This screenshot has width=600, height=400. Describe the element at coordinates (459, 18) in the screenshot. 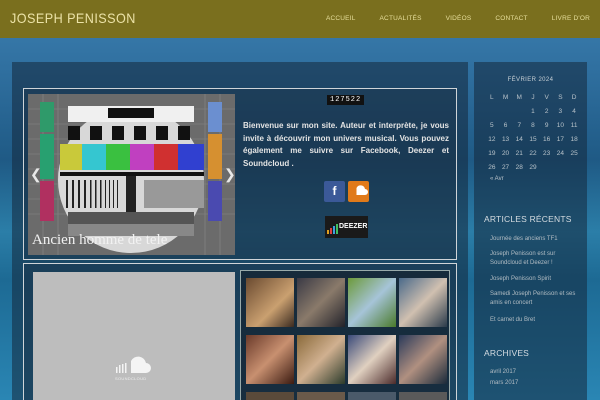

I see `nav-videos: VIDÉOS` at that location.